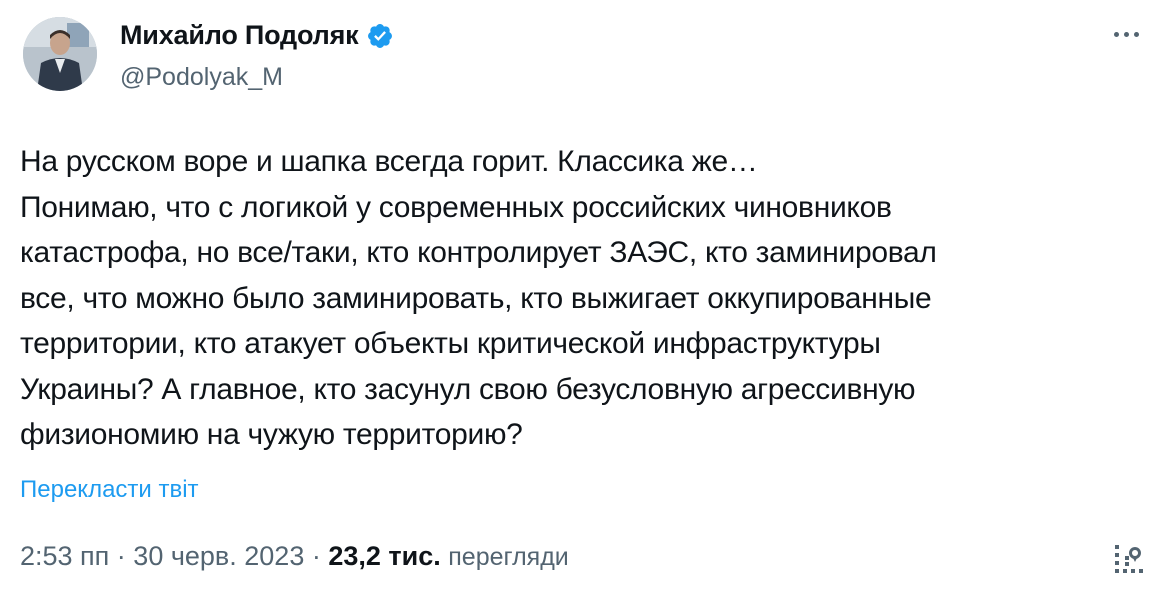 This screenshot has height=600, width=1160. Describe the element at coordinates (384, 556) in the screenshot. I see `views-count: 23,2 тис.` at that location.